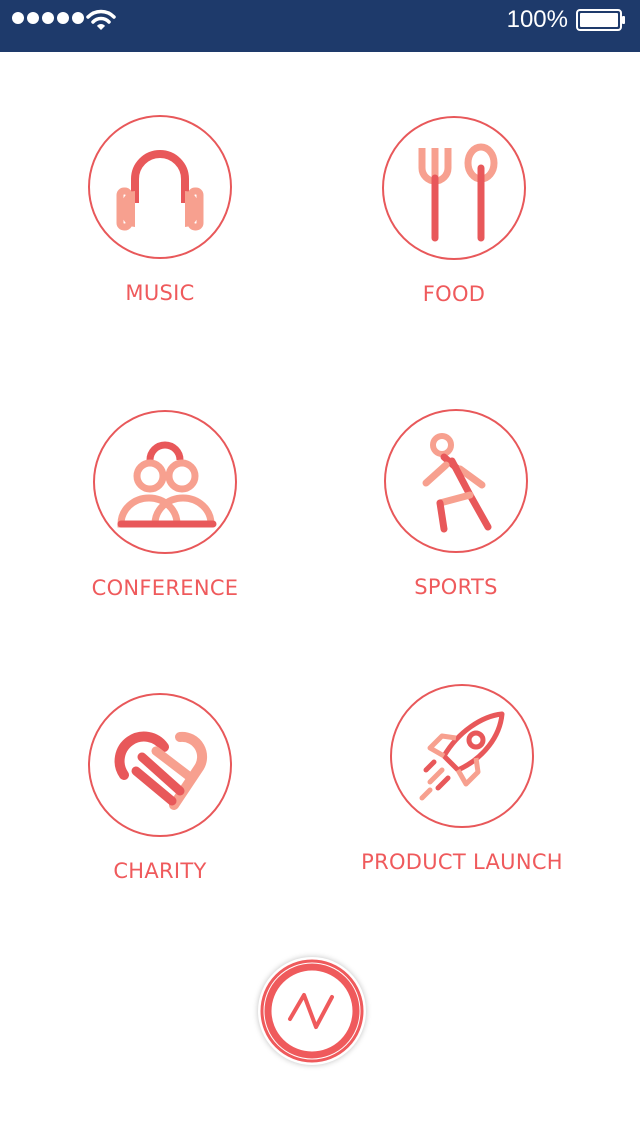  I want to click on category-product-launch: PRODUCT LAUNCH, so click(462, 779).